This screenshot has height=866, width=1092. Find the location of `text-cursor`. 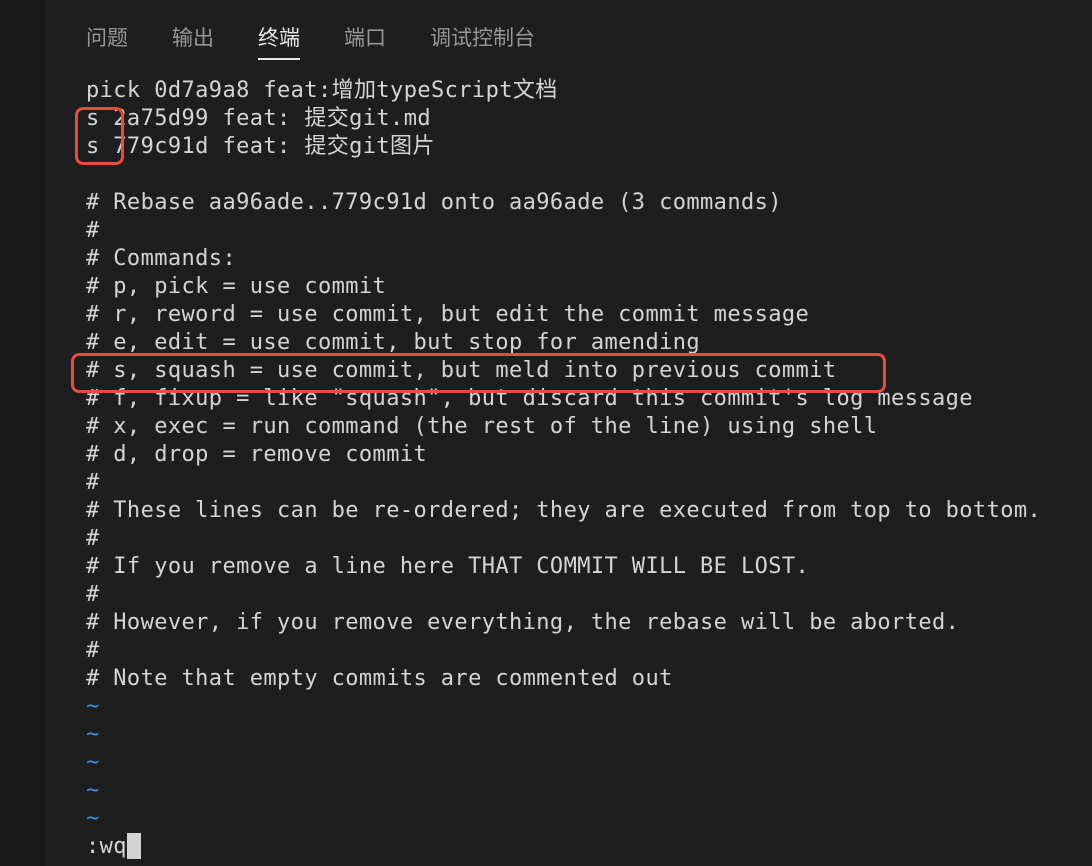

text-cursor is located at coordinates (133, 846).